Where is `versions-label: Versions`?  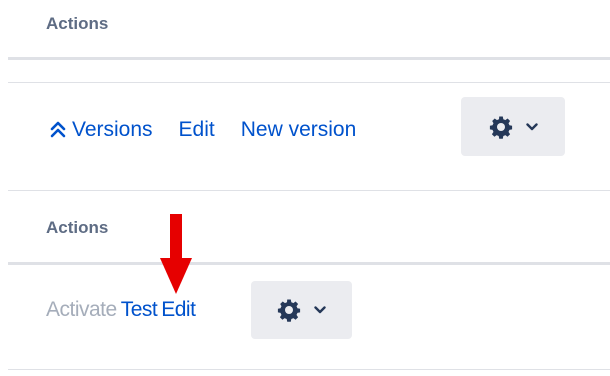 versions-label: Versions is located at coordinates (112, 129).